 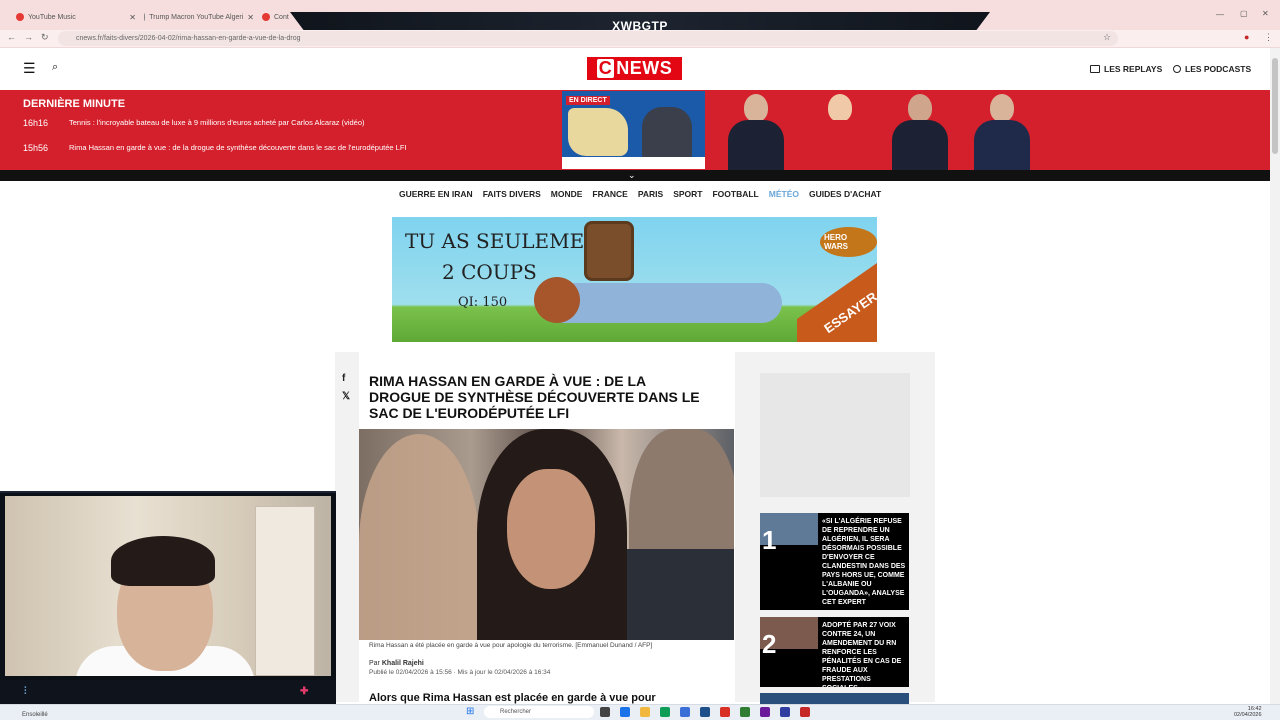 What do you see at coordinates (735, 194) in the screenshot?
I see `nav-item-football: FOOTBALL` at bounding box center [735, 194].